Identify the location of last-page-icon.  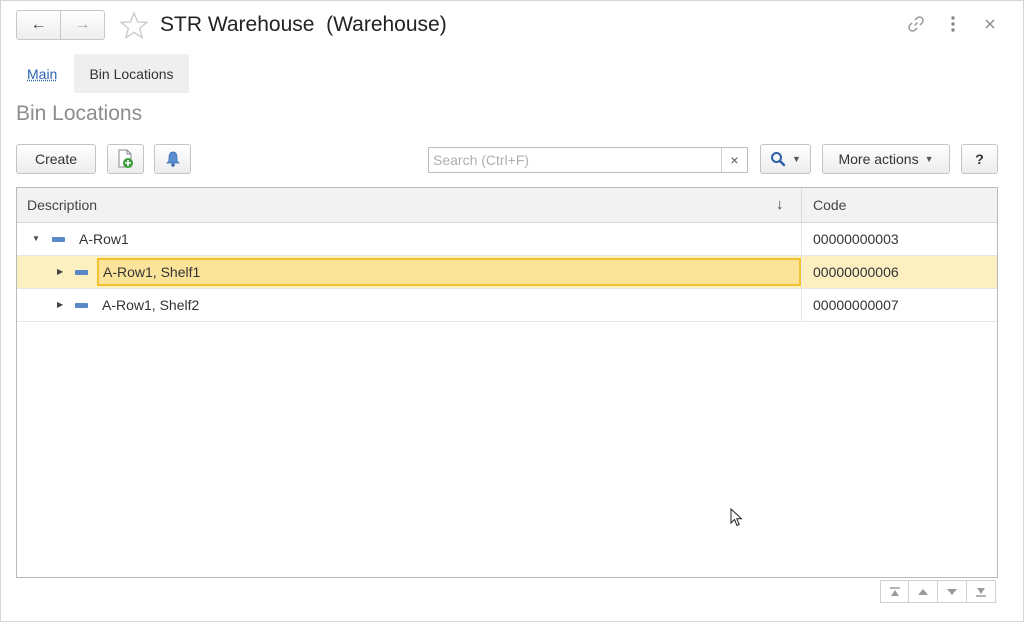
(981, 592).